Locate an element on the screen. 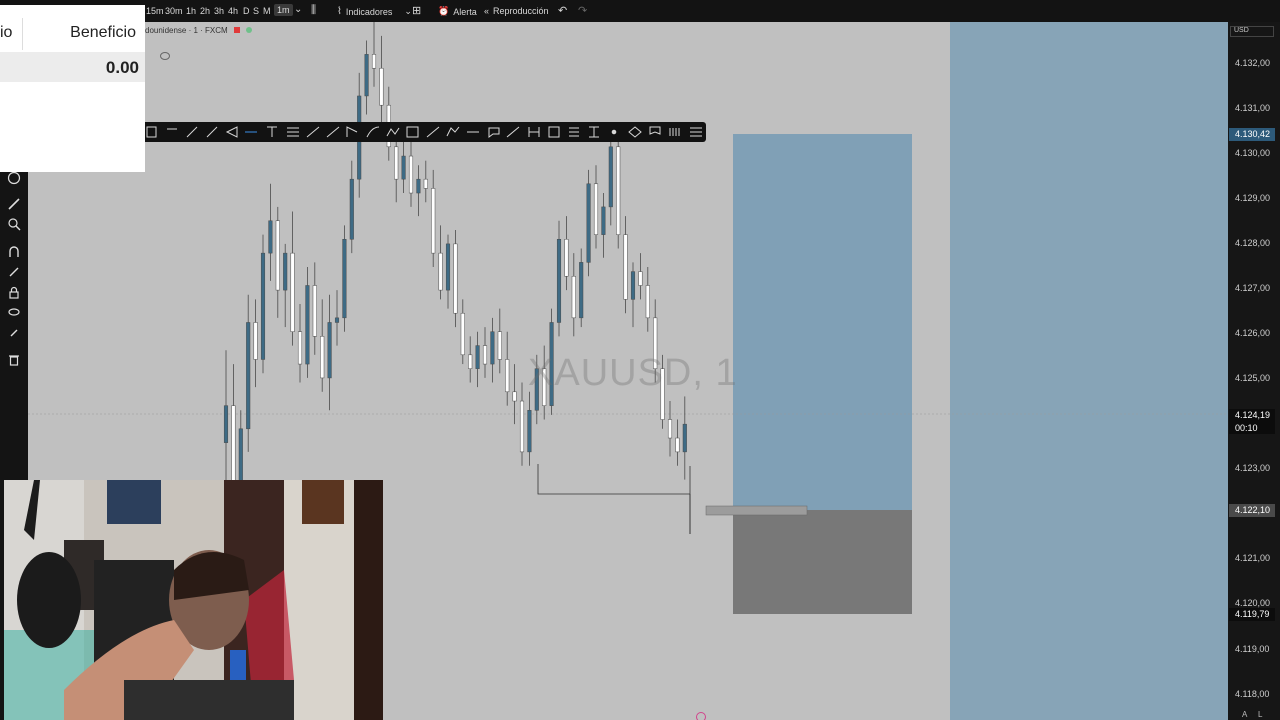 This screenshot has width=1280, height=720. diamond-icon is located at coordinates (635, 132).